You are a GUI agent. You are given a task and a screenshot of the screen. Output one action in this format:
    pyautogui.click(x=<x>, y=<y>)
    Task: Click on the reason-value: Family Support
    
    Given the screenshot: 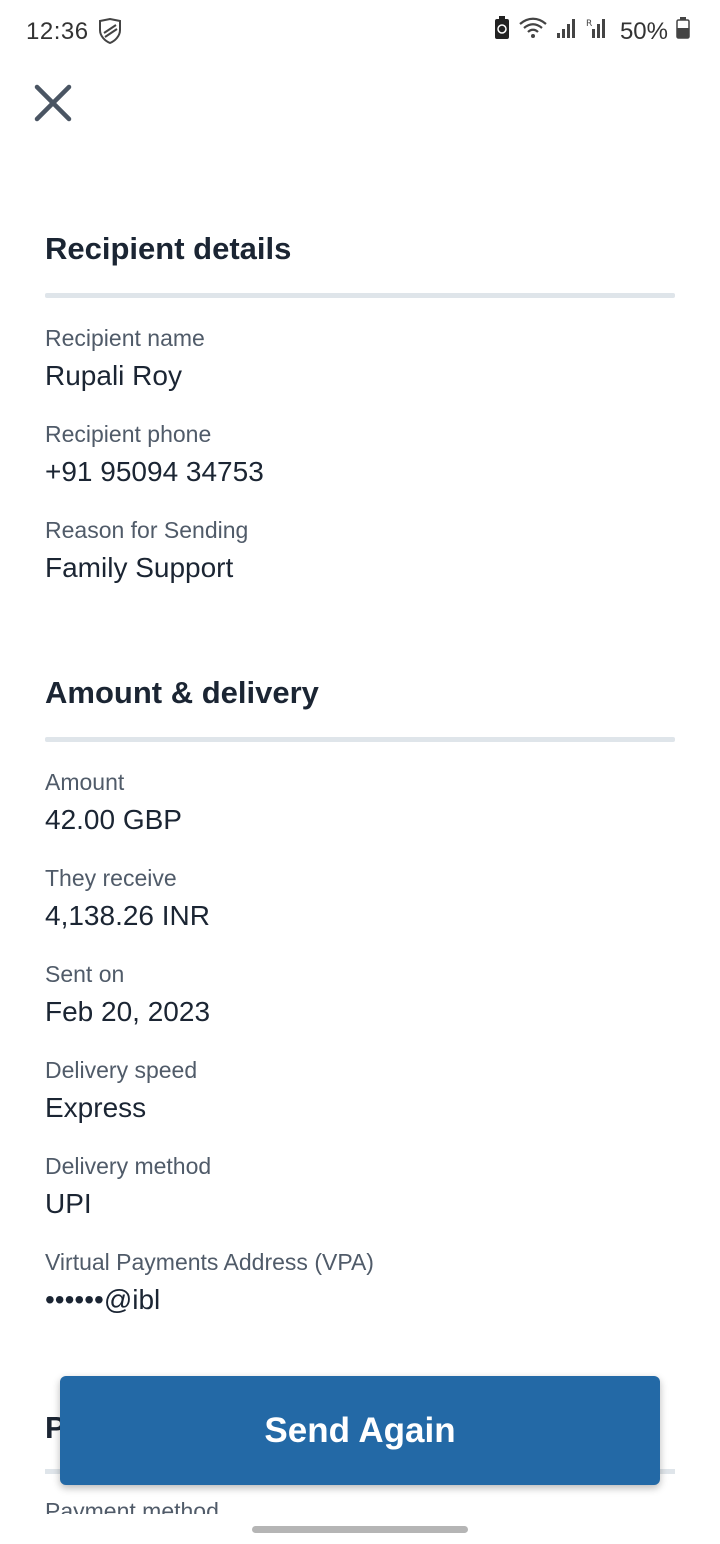 What is the action you would take?
    pyautogui.click(x=139, y=567)
    